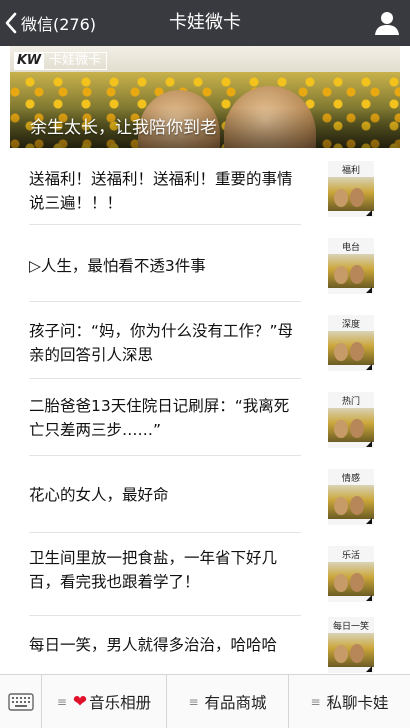  I want to click on article-title: ▷人生，最怕看不透3件事, so click(117, 266).